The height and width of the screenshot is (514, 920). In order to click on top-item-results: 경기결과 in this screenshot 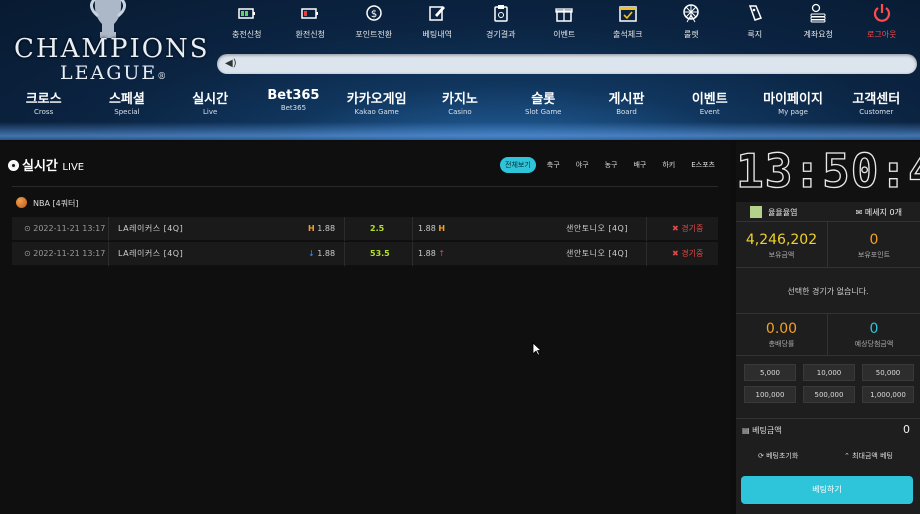, I will do `click(501, 24)`.